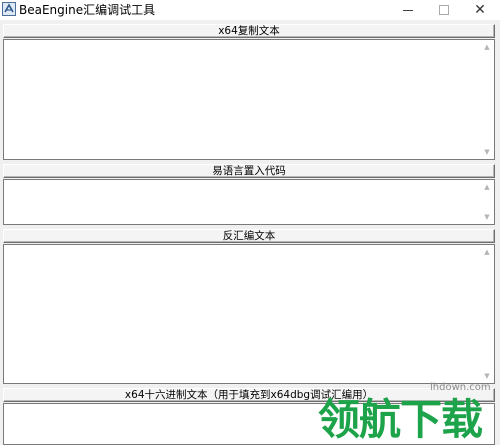  I want to click on watermark: lhdown.com 领航下载, so click(409, 413).